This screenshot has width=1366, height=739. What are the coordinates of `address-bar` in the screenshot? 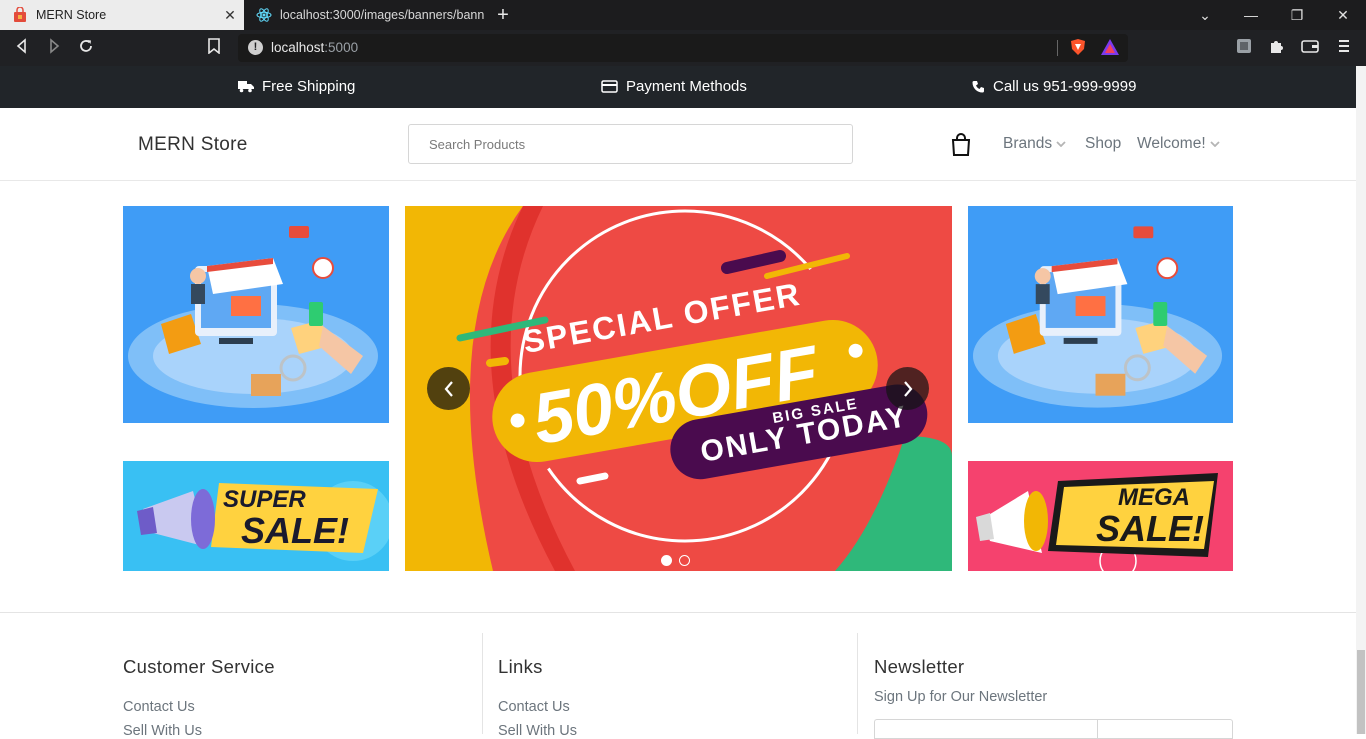 It's located at (683, 48).